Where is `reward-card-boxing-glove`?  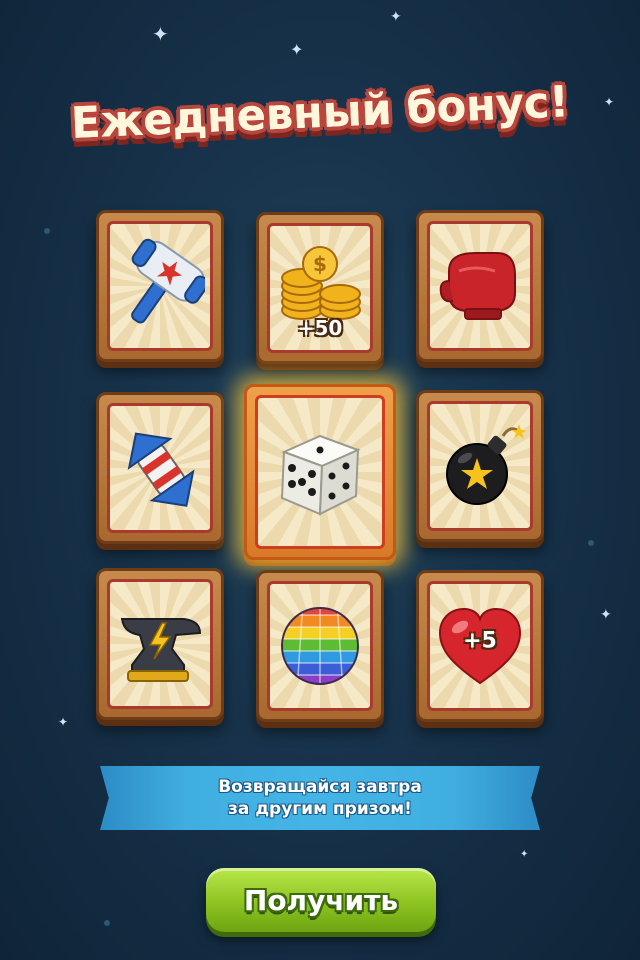 reward-card-boxing-glove is located at coordinates (480, 286).